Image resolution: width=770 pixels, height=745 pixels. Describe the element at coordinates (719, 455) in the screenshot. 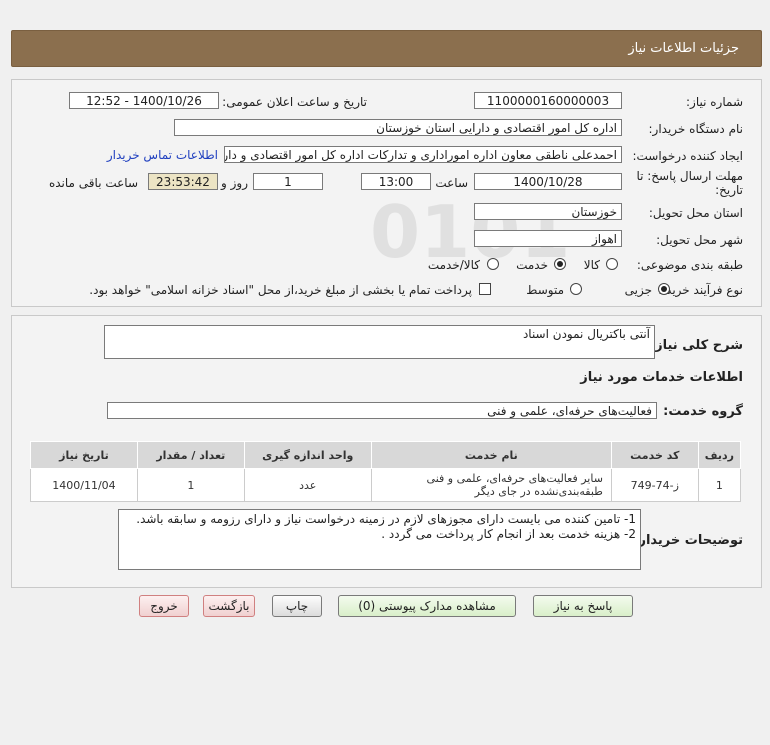

I see `col-row: ردیف` at that location.